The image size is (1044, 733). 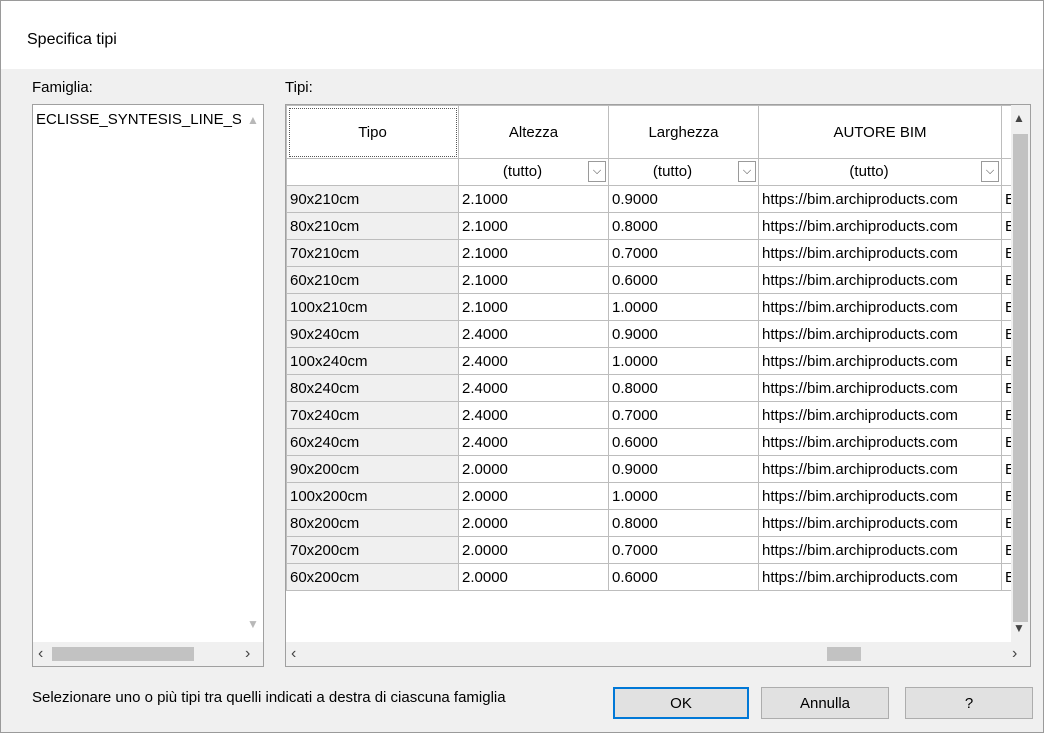 I want to click on ok-button: OK, so click(x=681, y=703).